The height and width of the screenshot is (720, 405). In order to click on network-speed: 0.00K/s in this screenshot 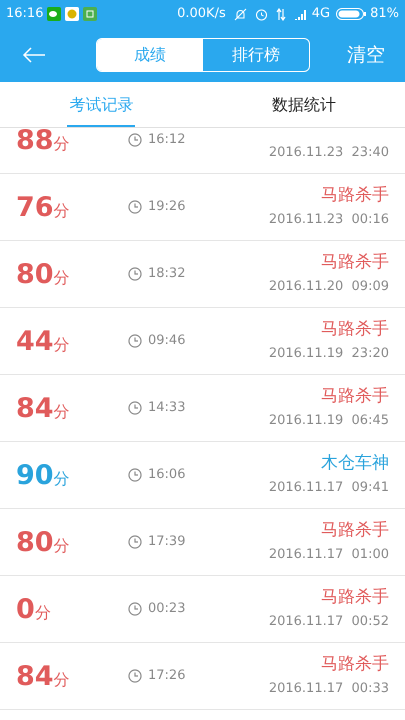, I will do `click(201, 14)`.